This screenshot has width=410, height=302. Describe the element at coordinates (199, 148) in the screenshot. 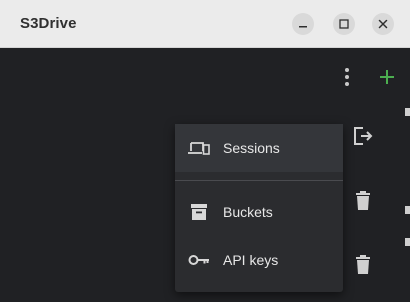

I see `devices-icon` at that location.